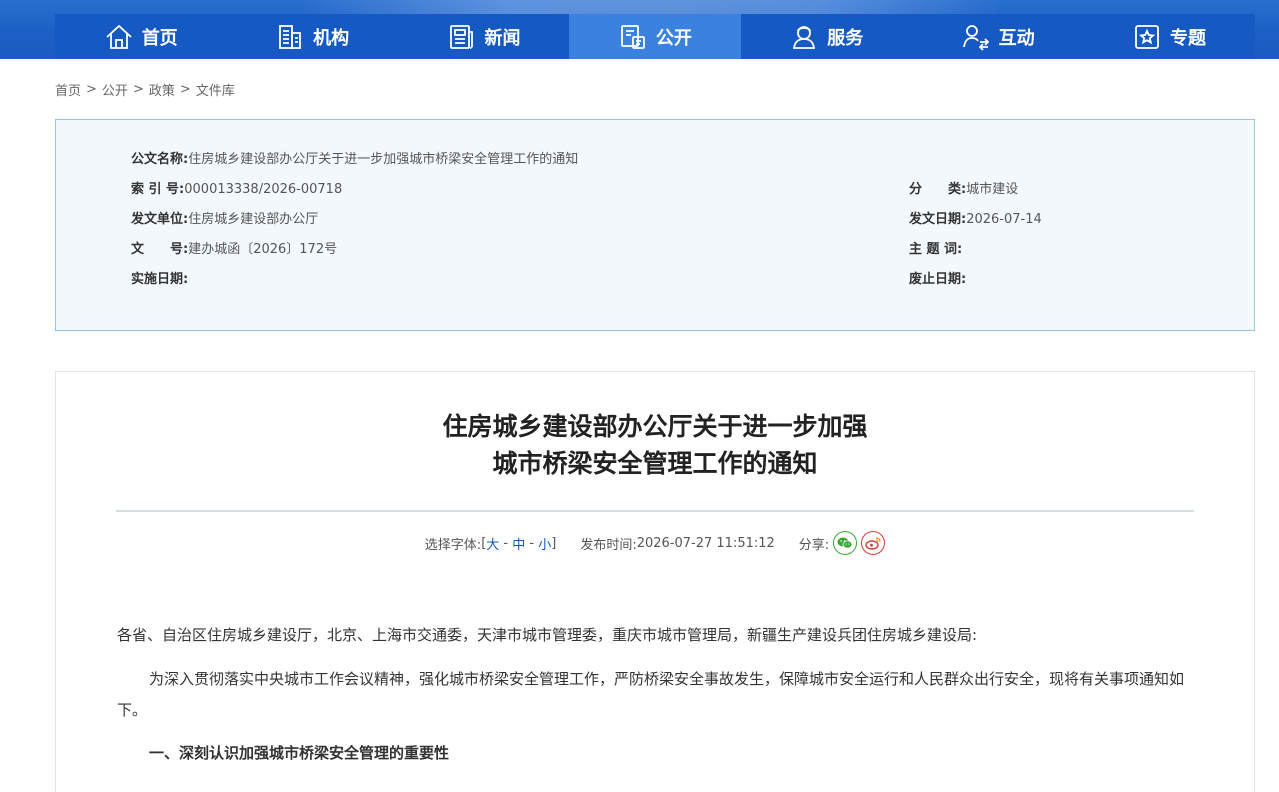 This screenshot has height=792, width=1279. I want to click on info-repeal-date: 废止日期:, so click(937, 280).